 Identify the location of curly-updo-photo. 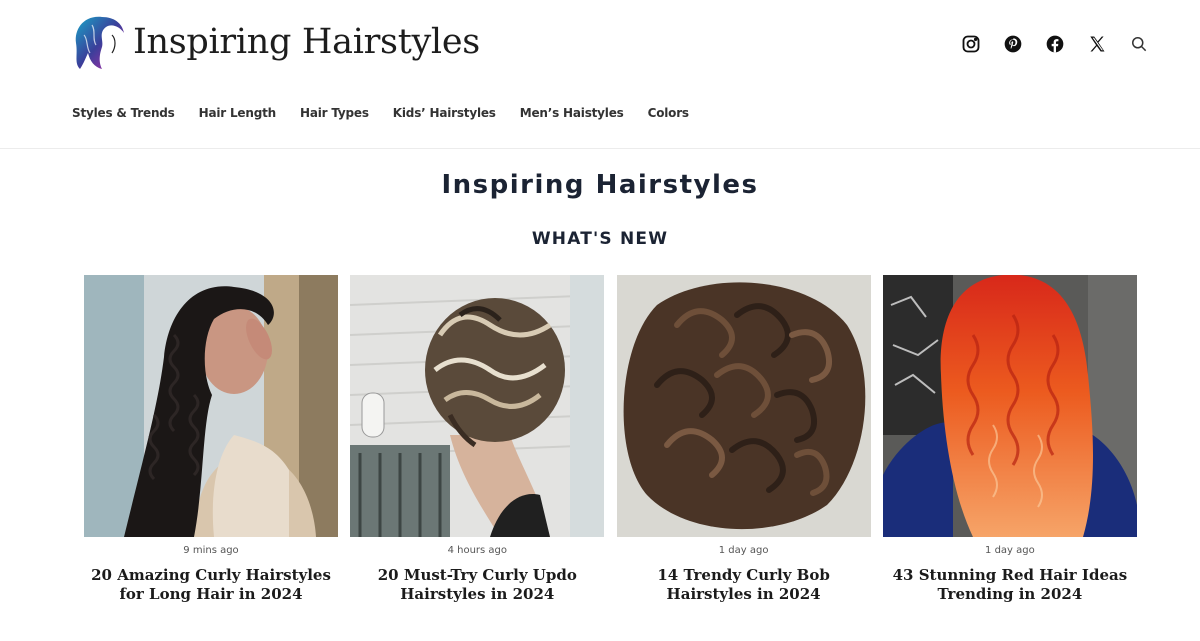
(477, 406).